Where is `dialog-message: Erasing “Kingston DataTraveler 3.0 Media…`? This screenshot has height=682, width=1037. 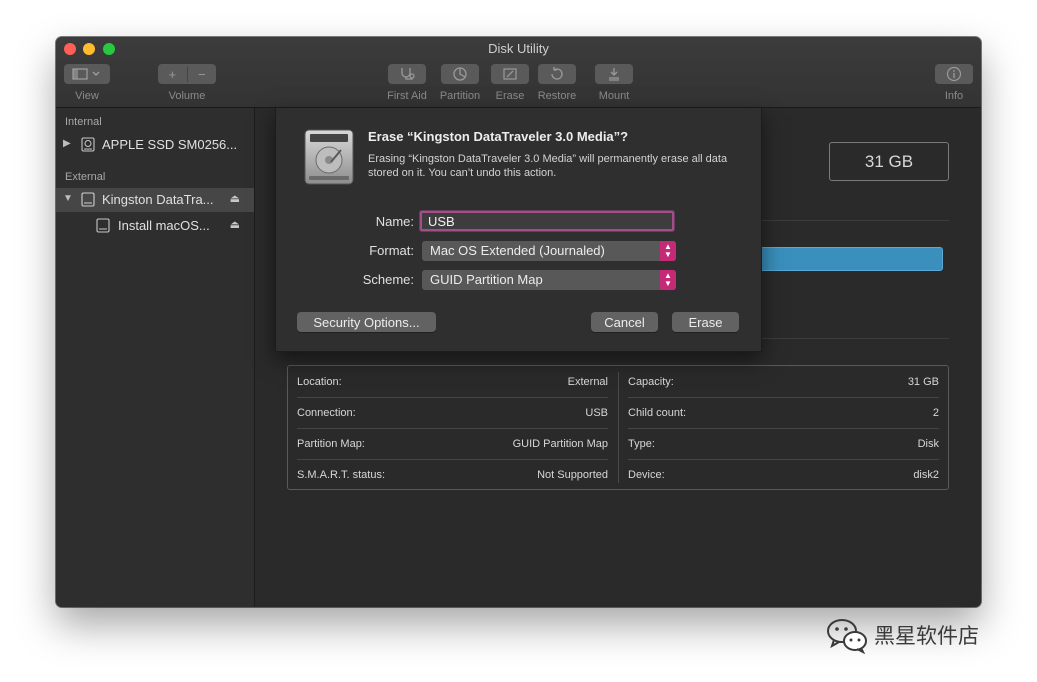
dialog-message: Erasing “Kingston DataTraveler 3.0 Media… is located at coordinates (548, 166).